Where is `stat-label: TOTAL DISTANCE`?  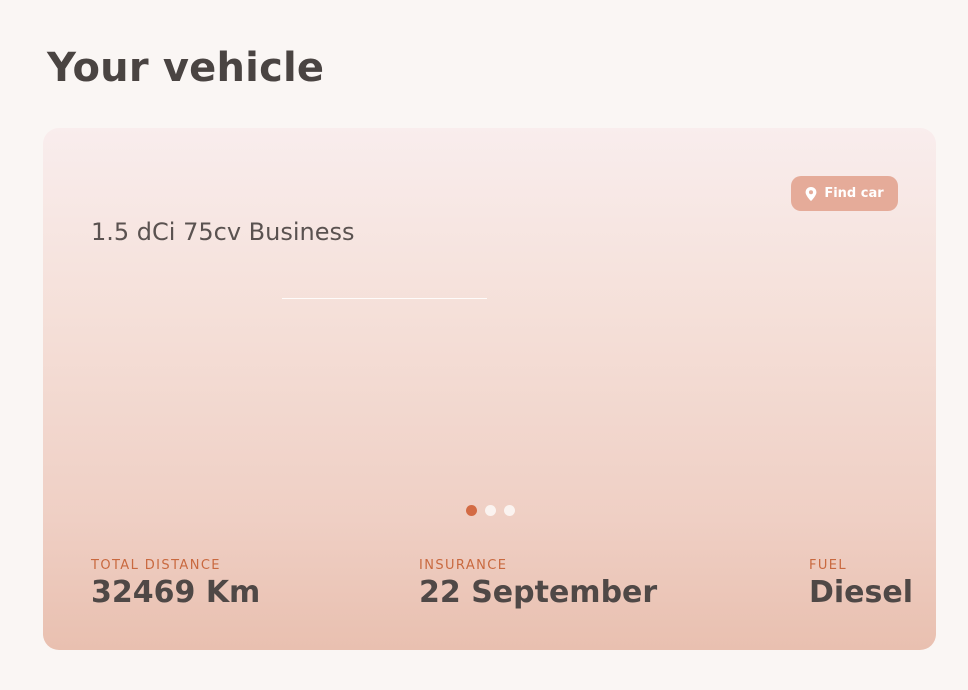
stat-label: TOTAL DISTANCE is located at coordinates (156, 565).